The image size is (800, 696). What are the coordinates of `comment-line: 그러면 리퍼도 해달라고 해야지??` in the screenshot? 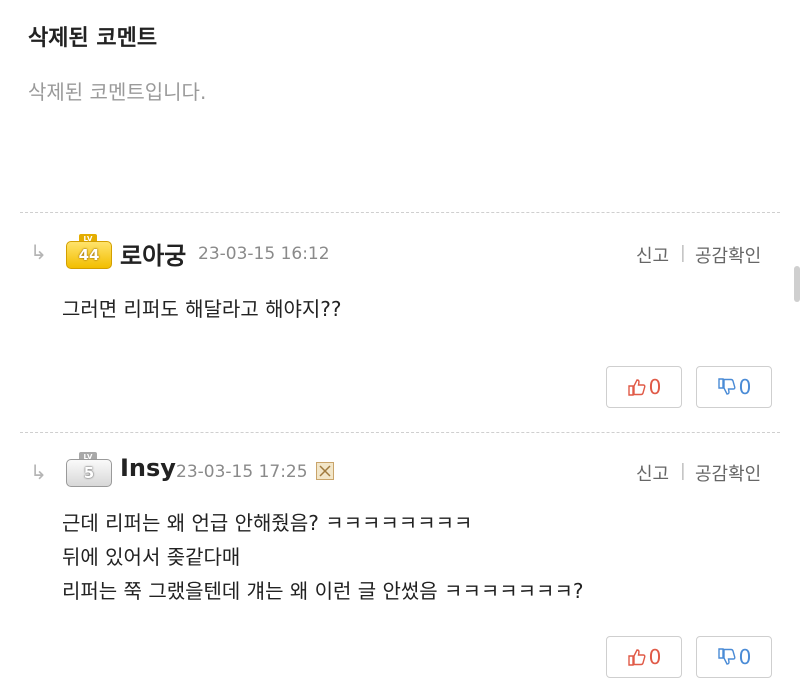 It's located at (202, 309).